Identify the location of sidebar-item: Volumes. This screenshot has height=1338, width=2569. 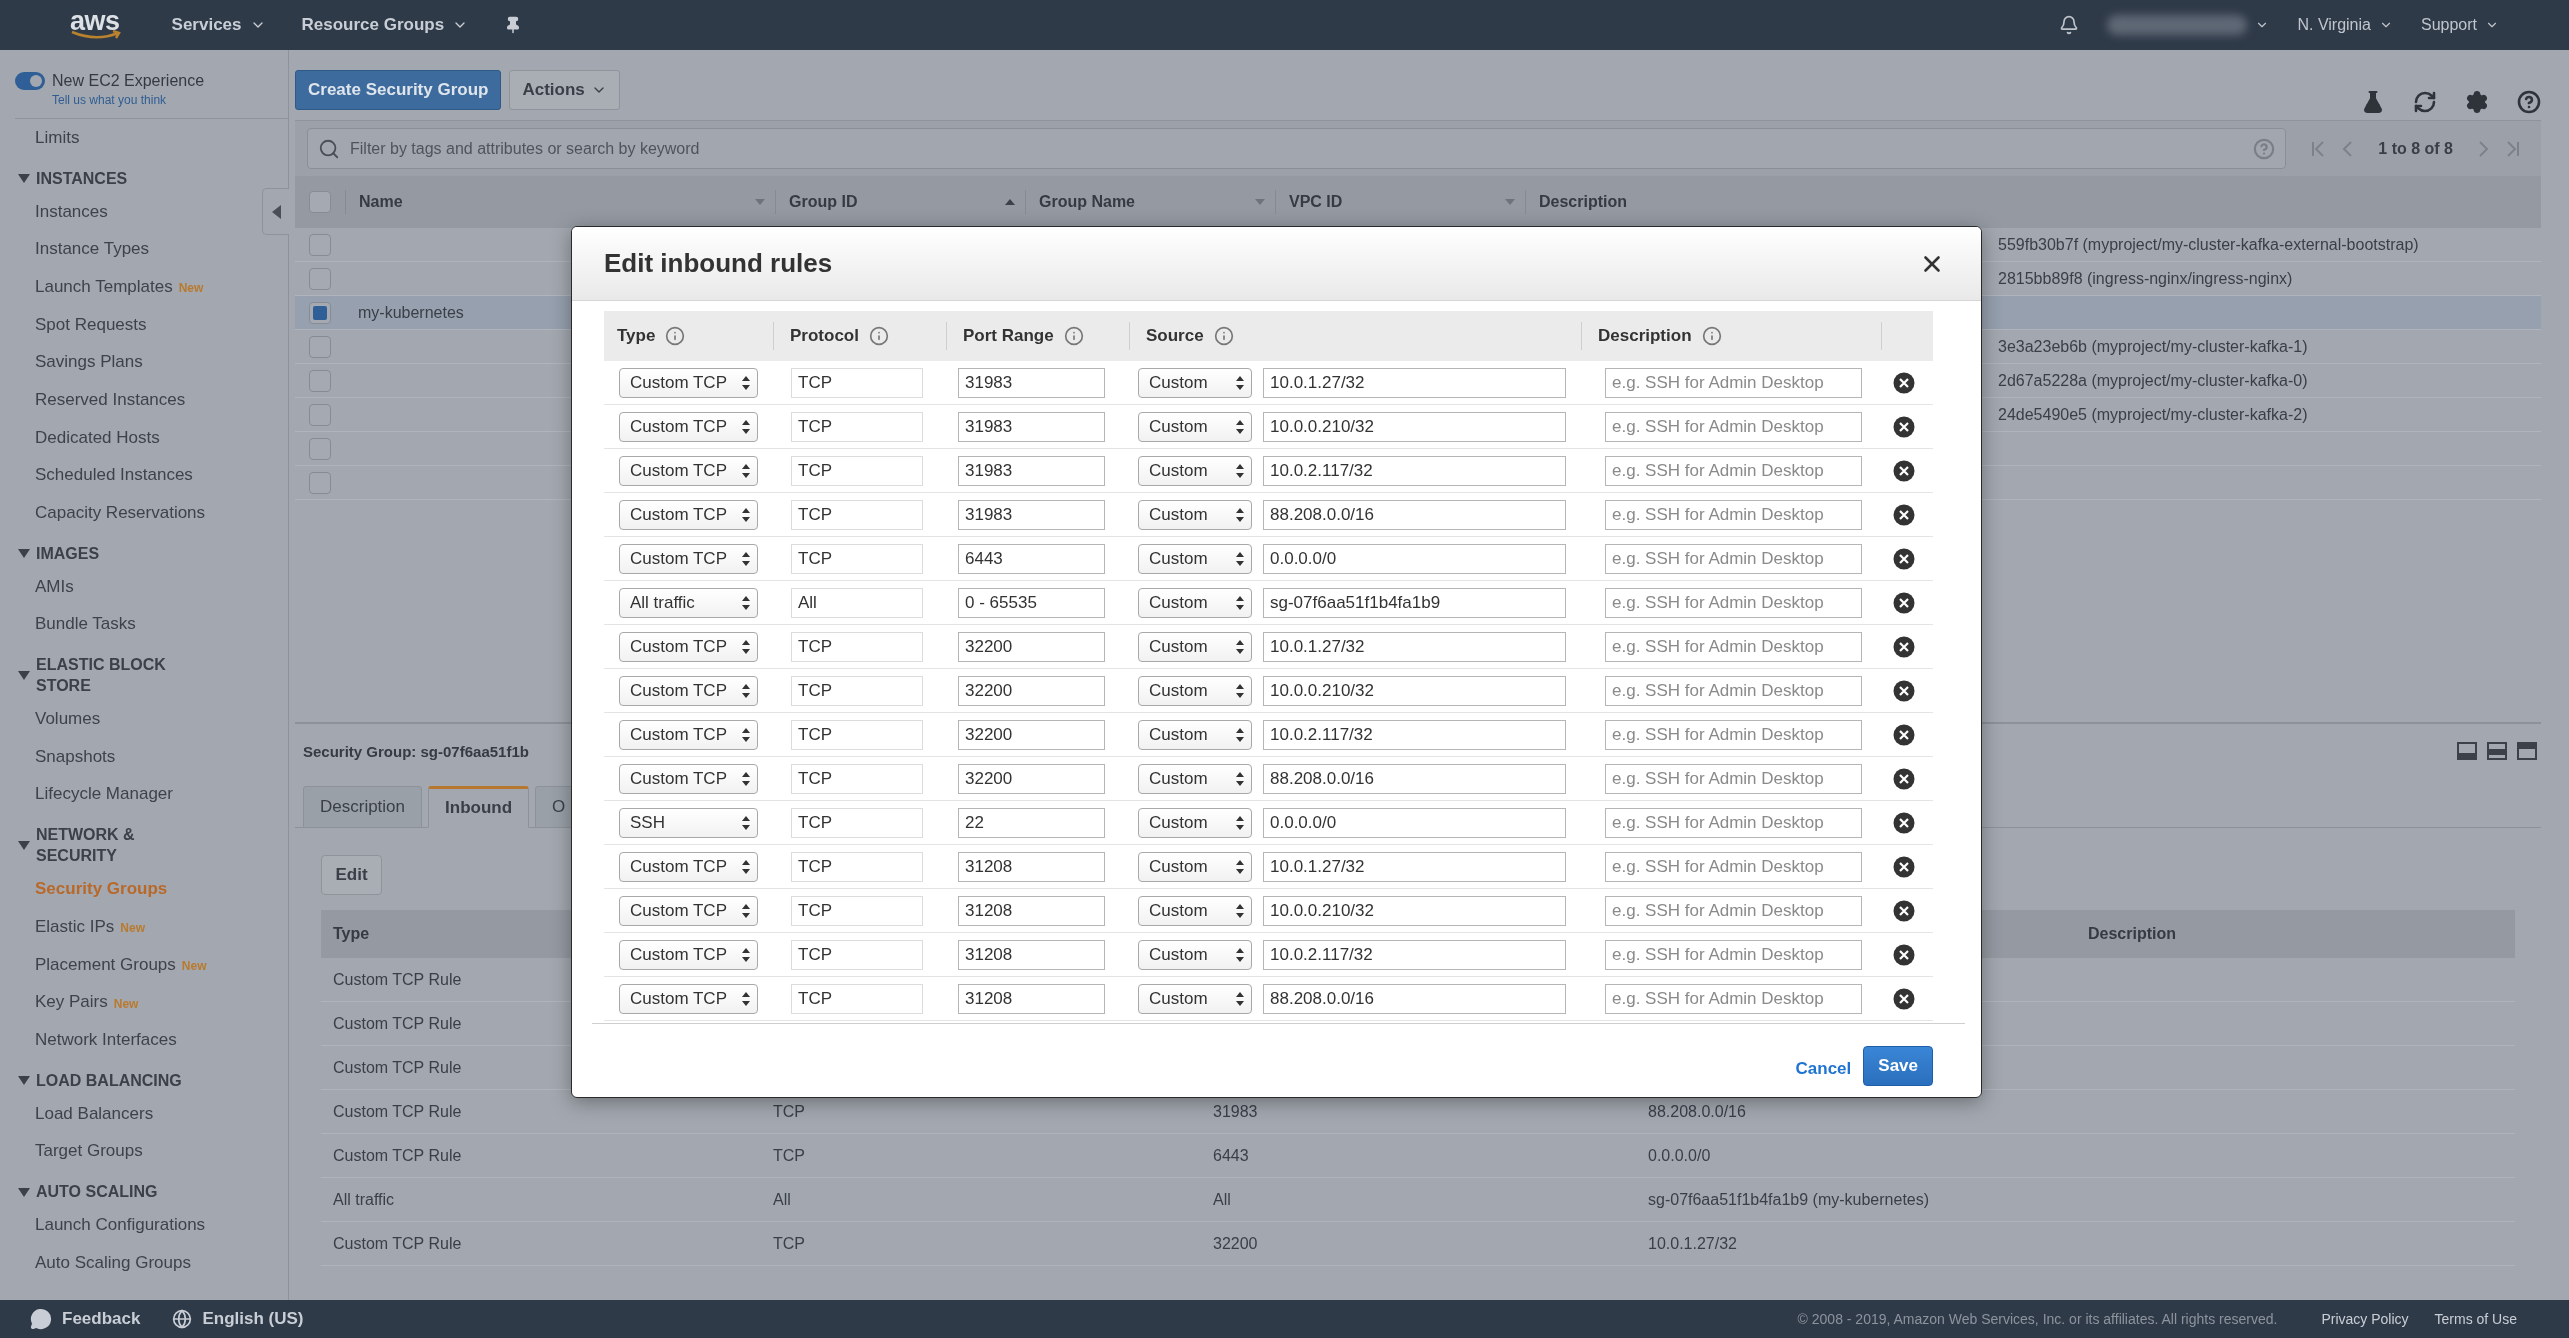
(68, 719).